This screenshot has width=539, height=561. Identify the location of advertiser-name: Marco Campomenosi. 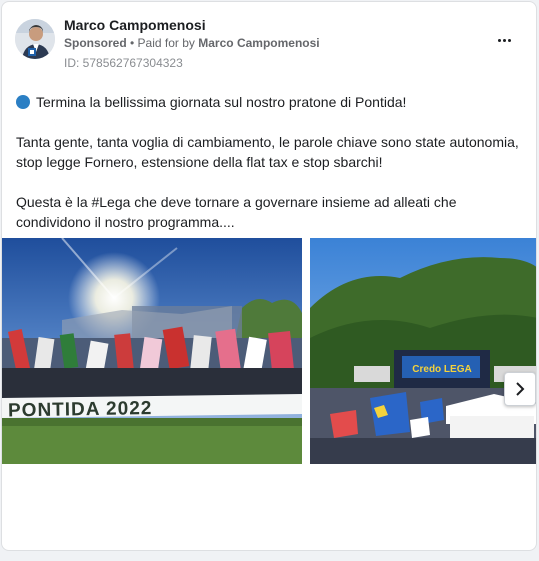
(135, 25).